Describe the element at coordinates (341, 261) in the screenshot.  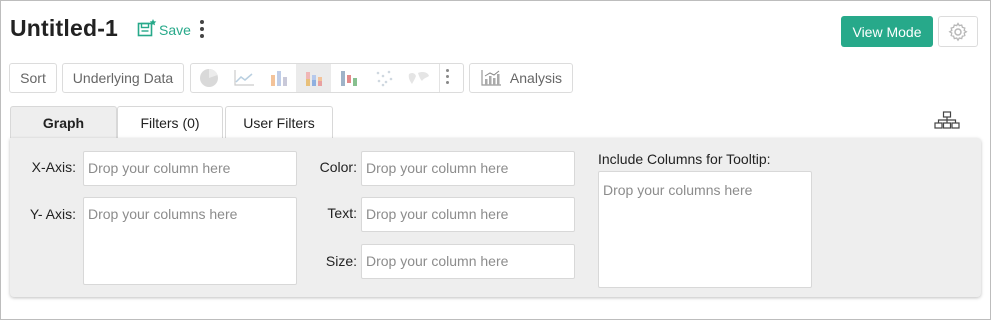
I see `size-label: Size:` at that location.